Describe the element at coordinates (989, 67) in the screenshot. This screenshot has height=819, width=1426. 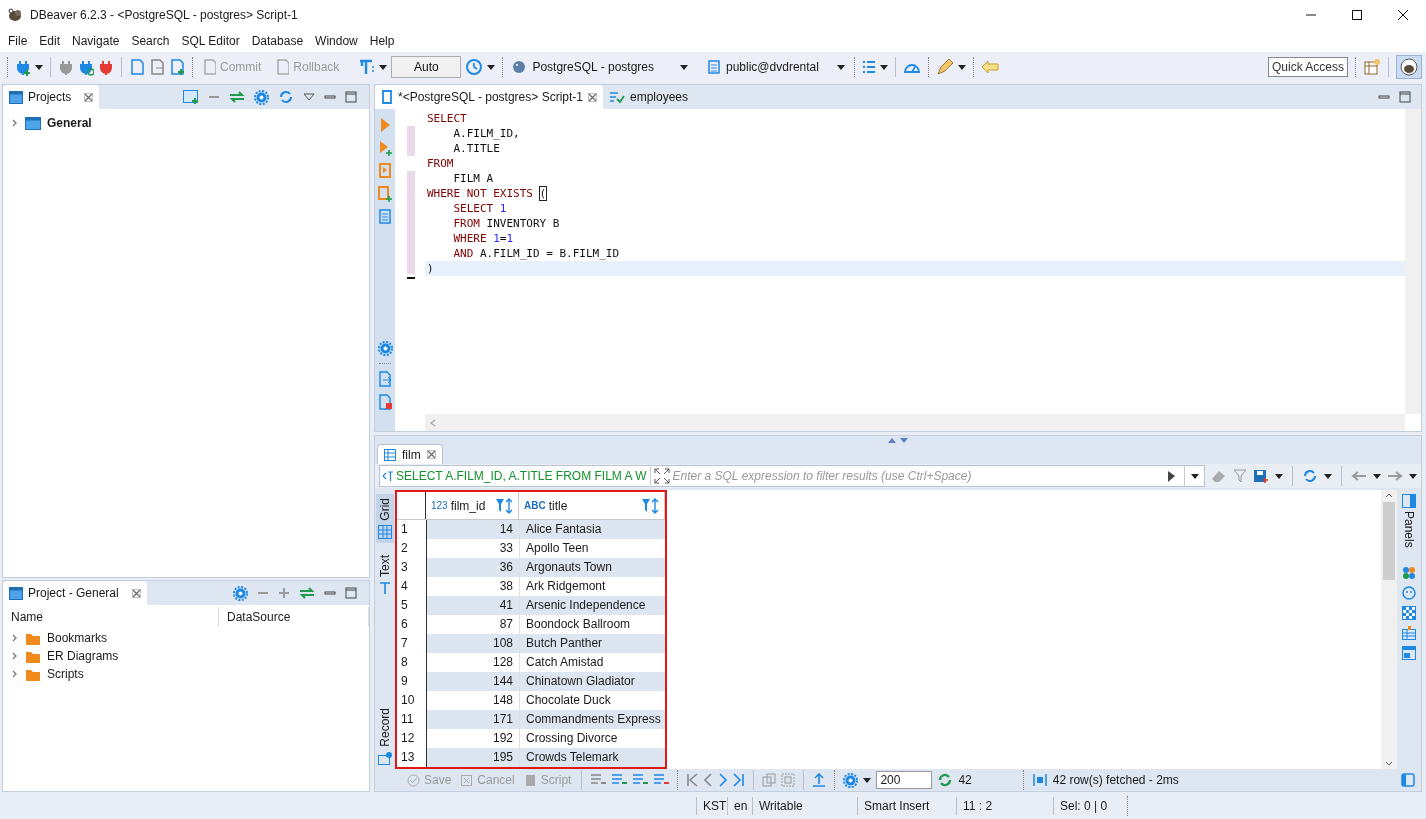
I see `arrow-left-icon` at that location.